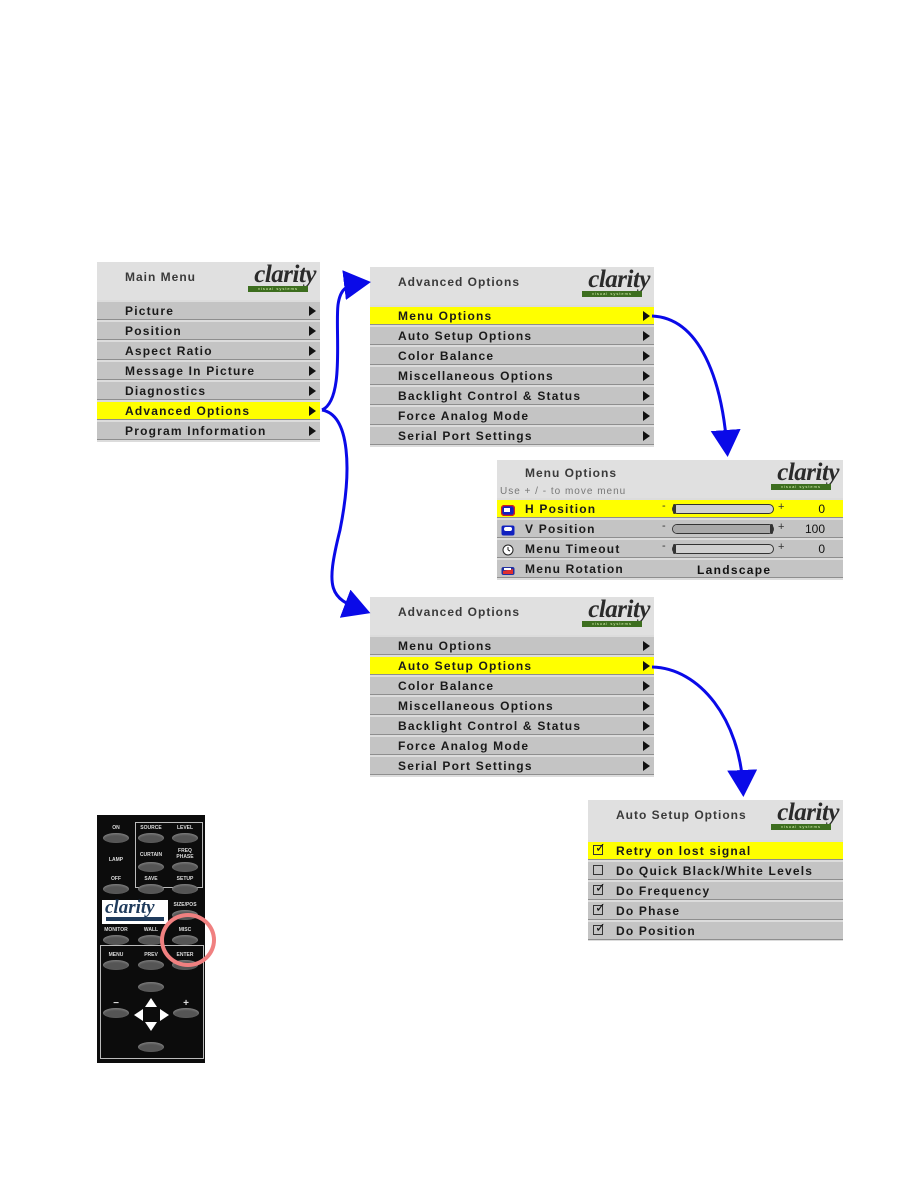  I want to click on checkmark-icon: ✓, so click(600, 887).